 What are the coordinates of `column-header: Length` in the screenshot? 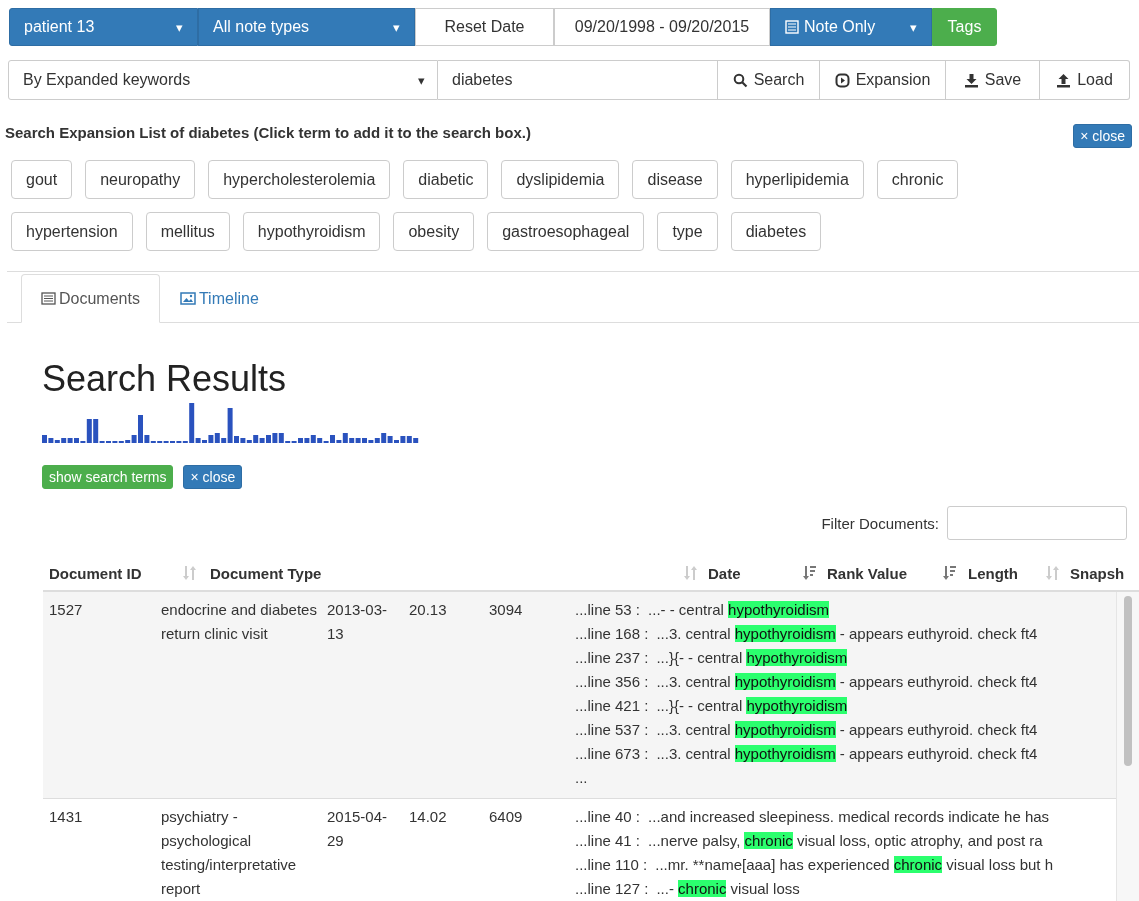 It's located at (1003, 573).